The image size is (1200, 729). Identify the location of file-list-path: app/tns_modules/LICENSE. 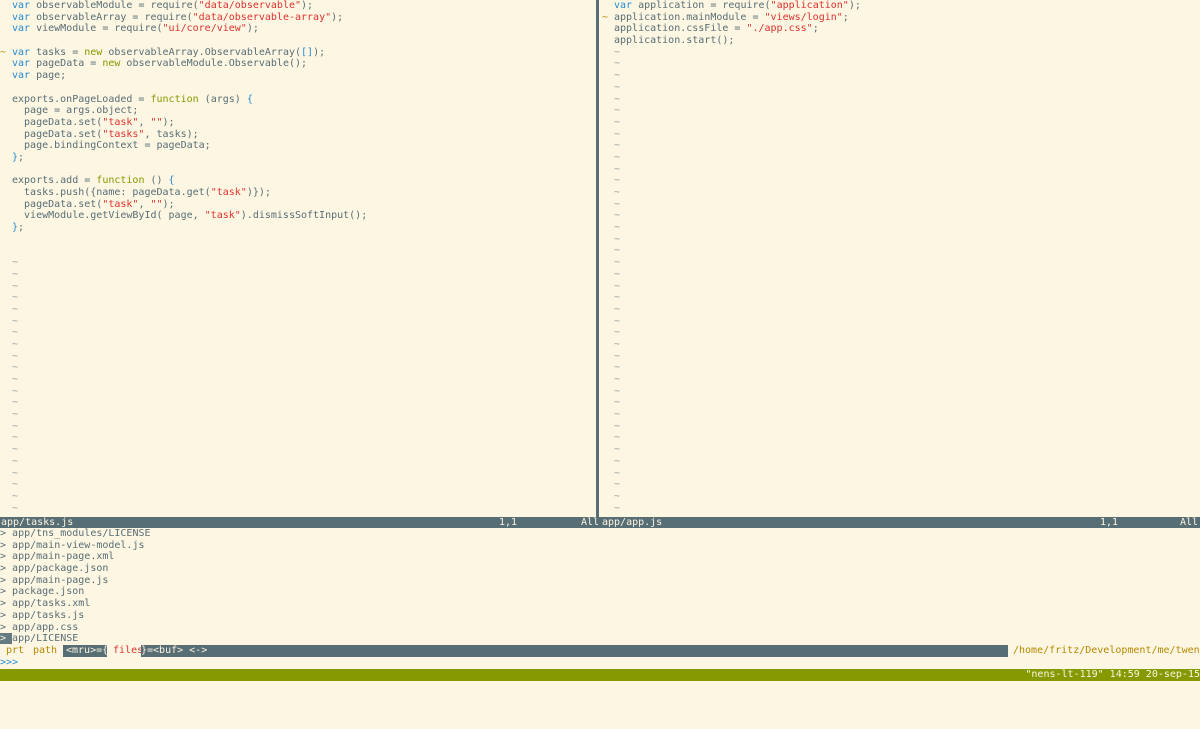
(81, 533).